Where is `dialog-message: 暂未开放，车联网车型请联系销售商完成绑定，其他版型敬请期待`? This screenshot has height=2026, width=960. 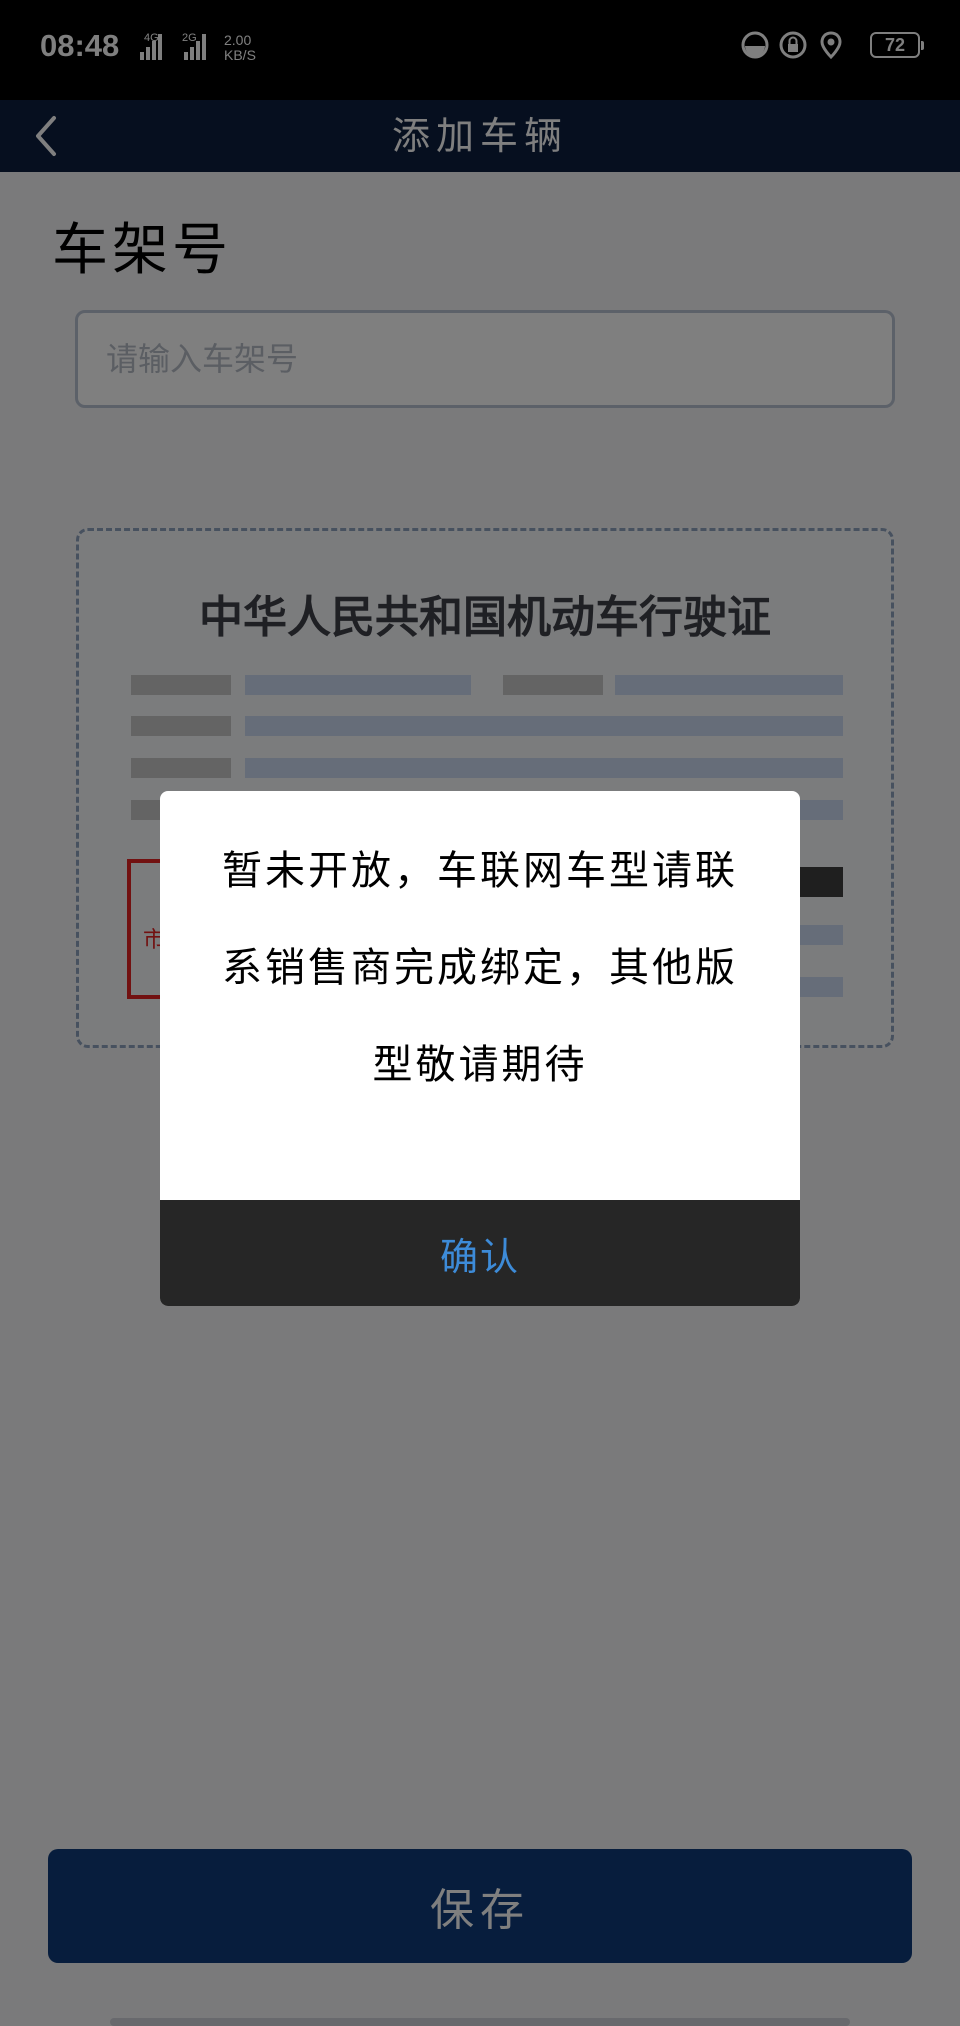
dialog-message: 暂未开放，车联网车型请联系销售商完成绑定，其他版型敬请期待 is located at coordinates (480, 968).